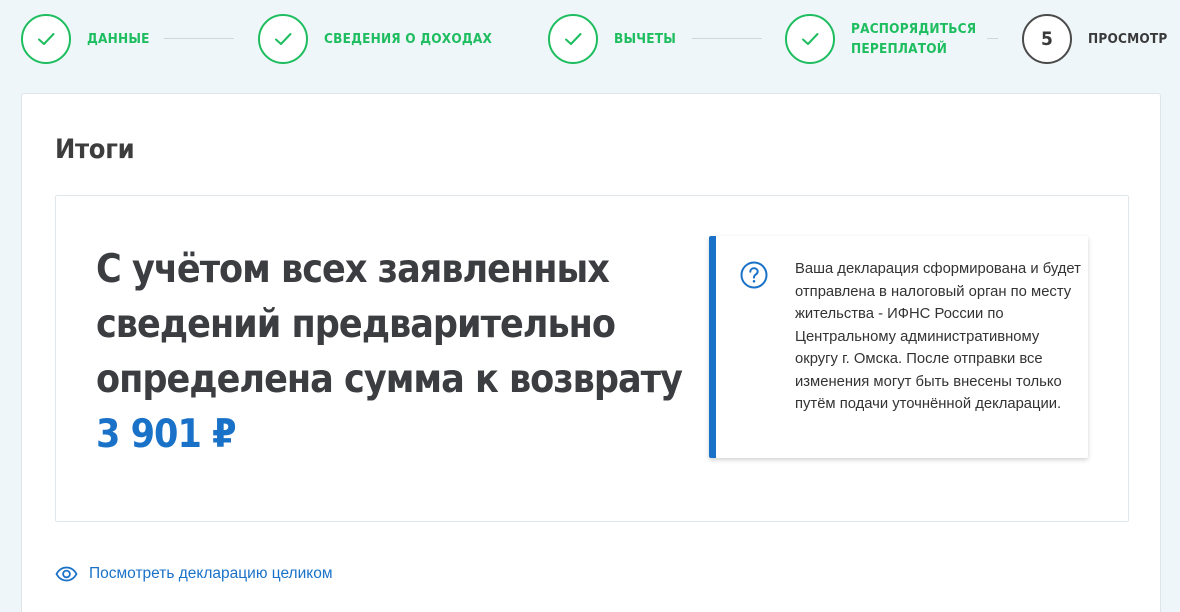  I want to click on step-data: Данные, so click(85, 39).